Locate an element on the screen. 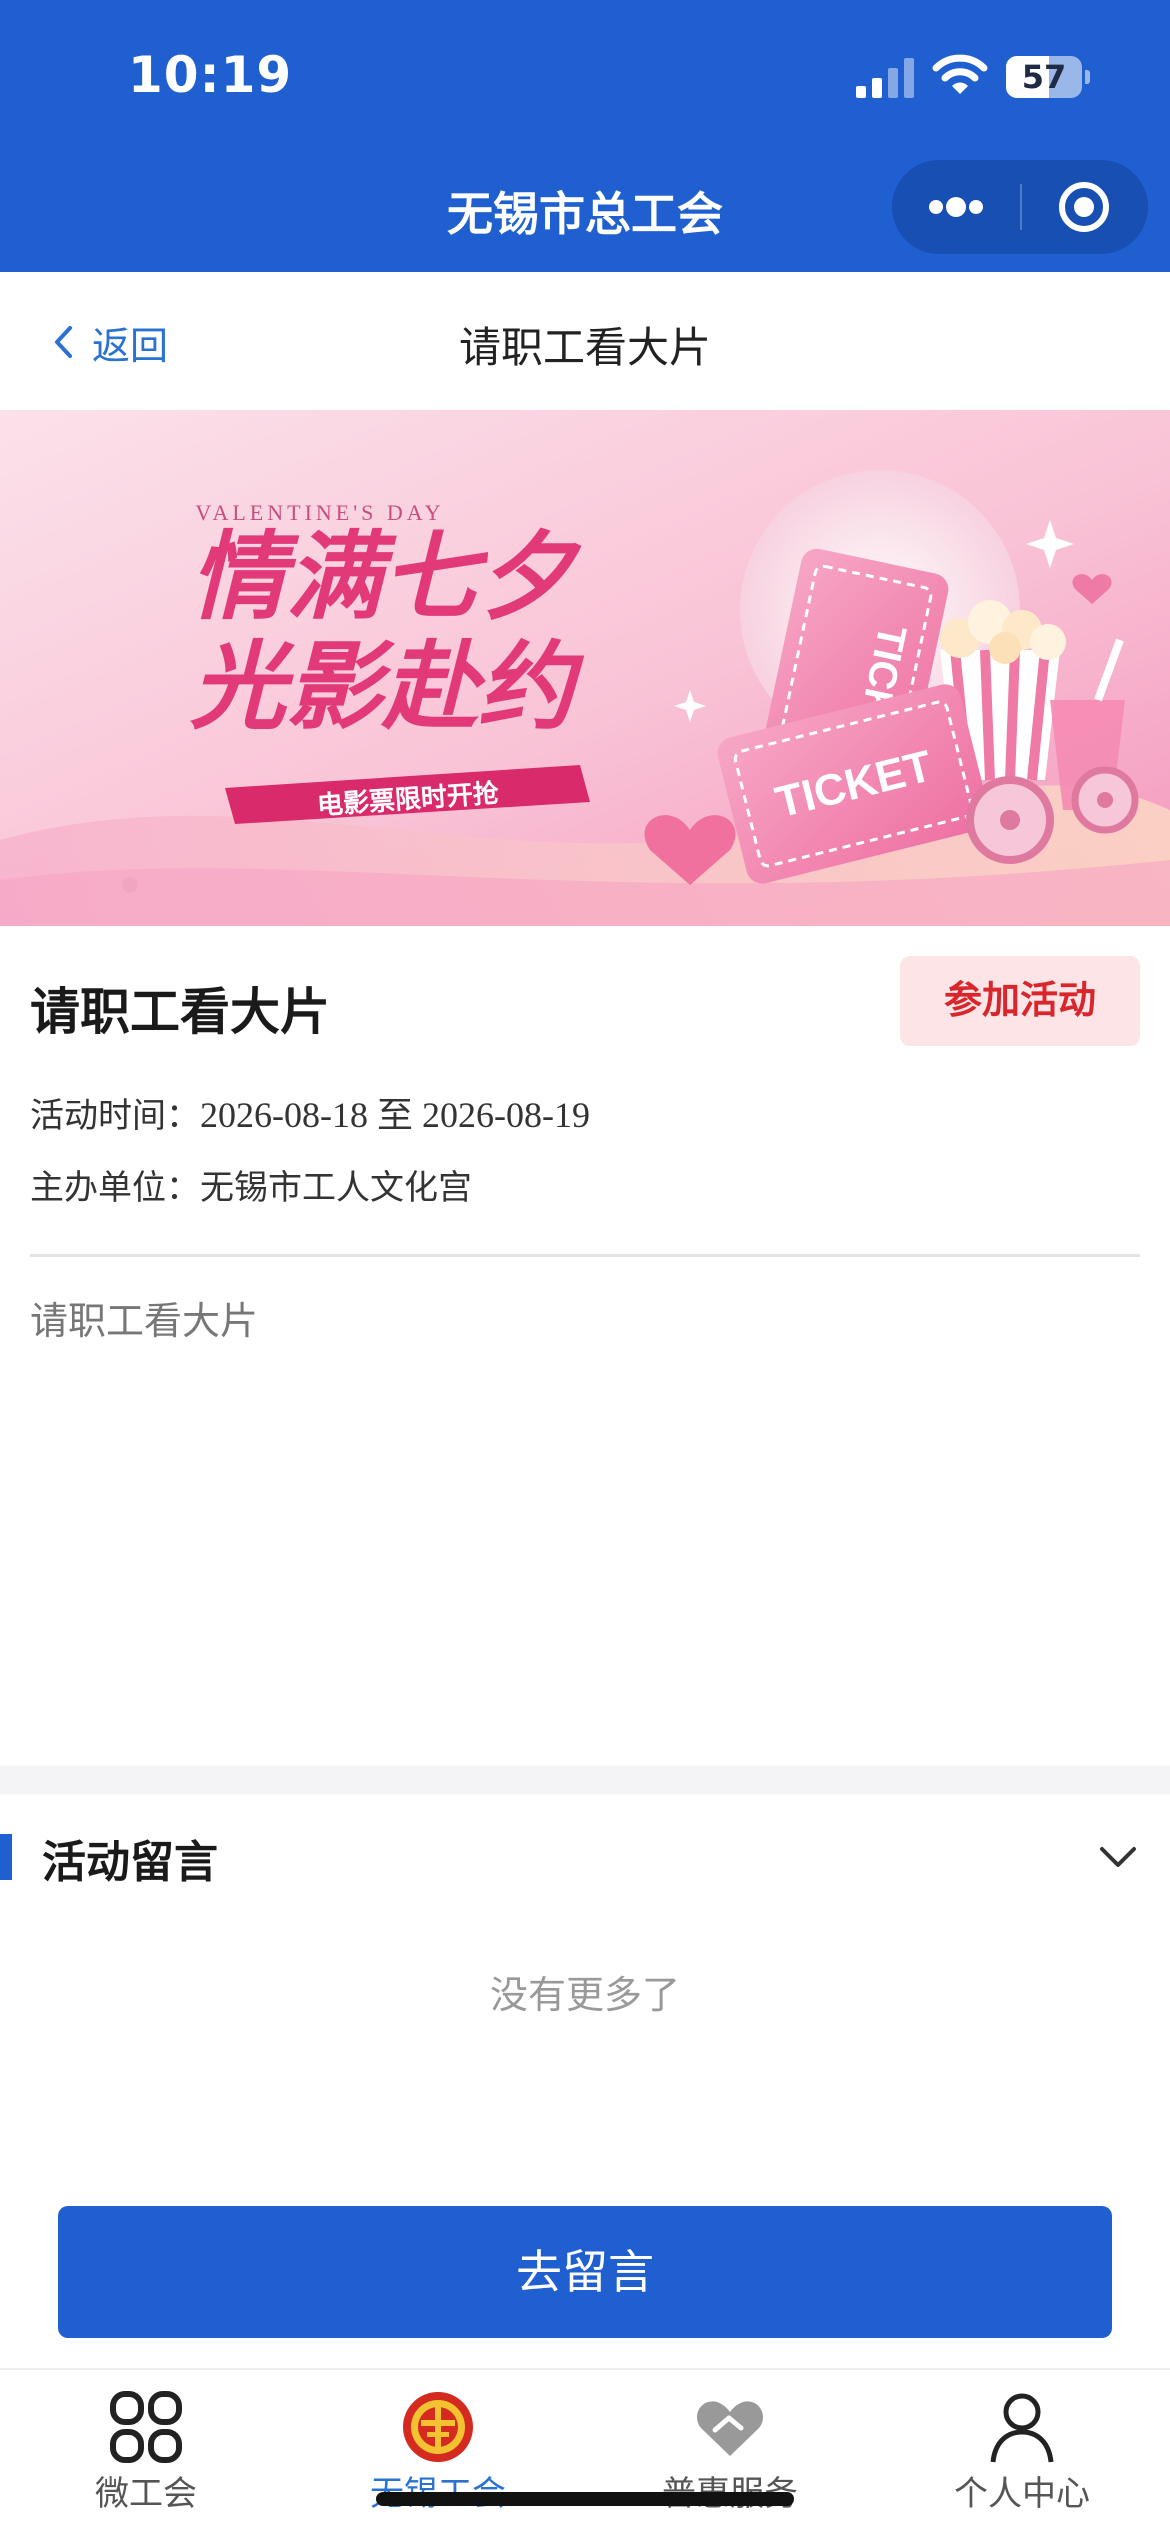 Image resolution: width=1170 pixels, height=2532 pixels. tab-weigonghui: 微工会 is located at coordinates (146, 2451).